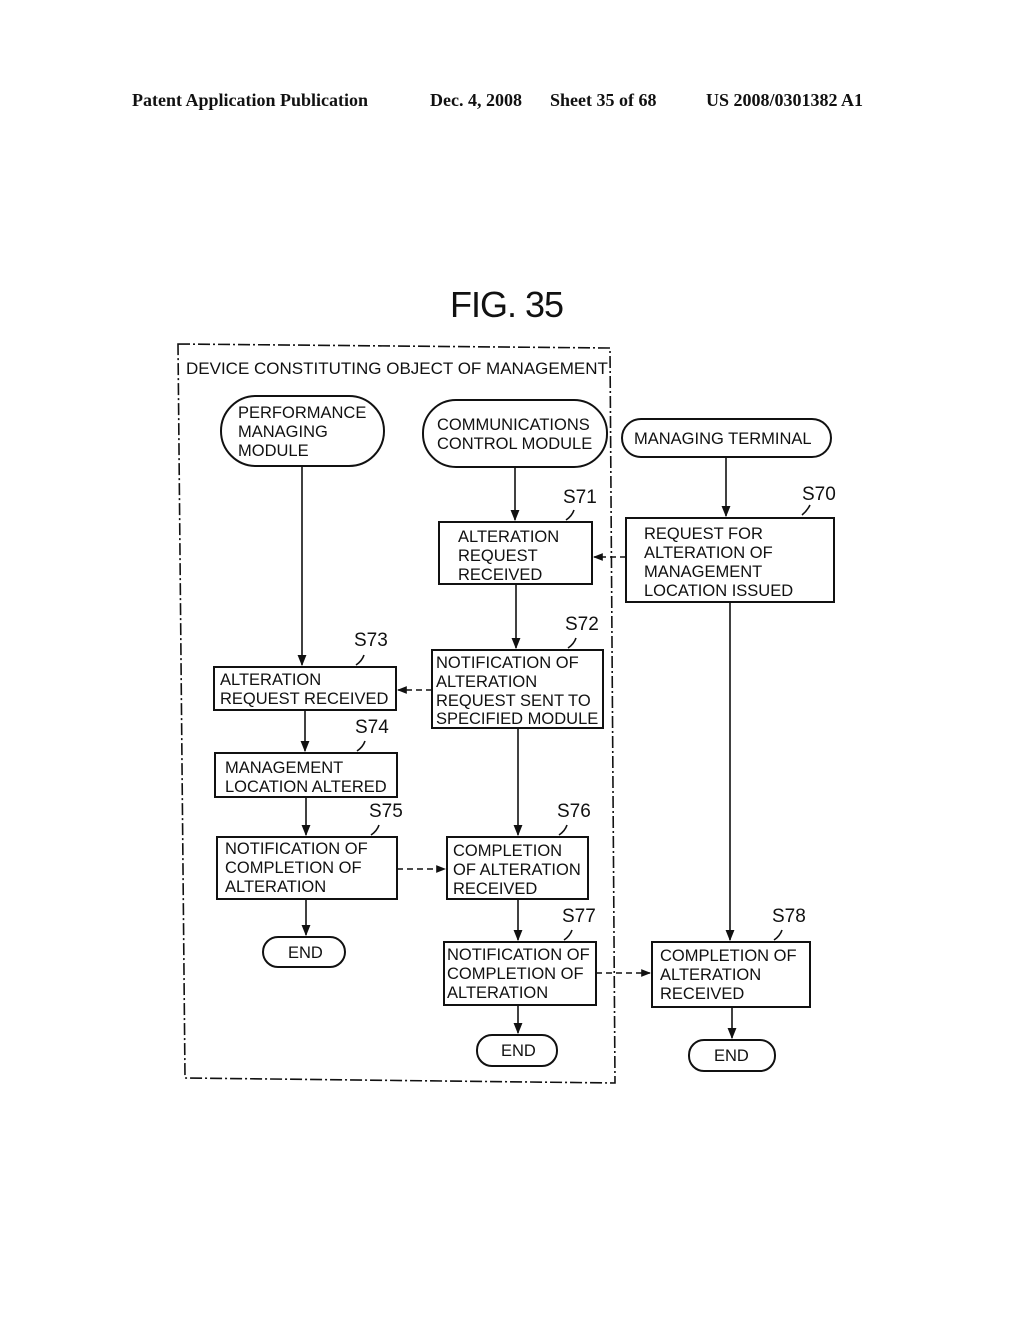 Image resolution: width=1024 pixels, height=1320 pixels. Describe the element at coordinates (513, 701) in the screenshot. I see `svg-text: REQUEST SENT TO` at that location.